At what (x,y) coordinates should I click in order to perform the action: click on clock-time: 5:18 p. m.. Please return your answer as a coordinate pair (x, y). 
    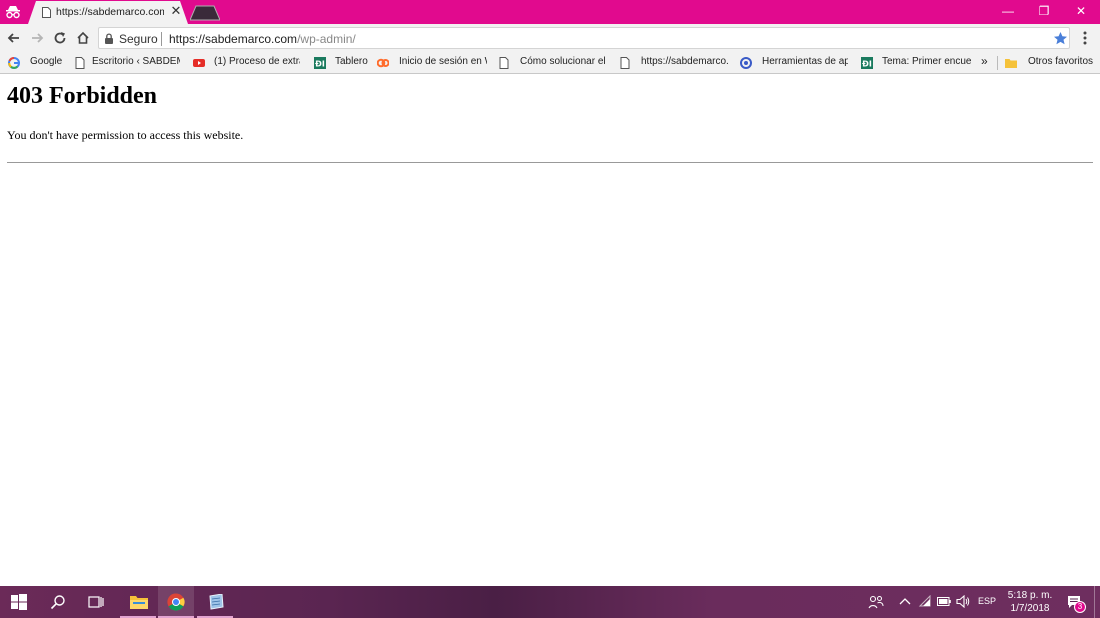
    Looking at the image, I should click on (1030, 595).